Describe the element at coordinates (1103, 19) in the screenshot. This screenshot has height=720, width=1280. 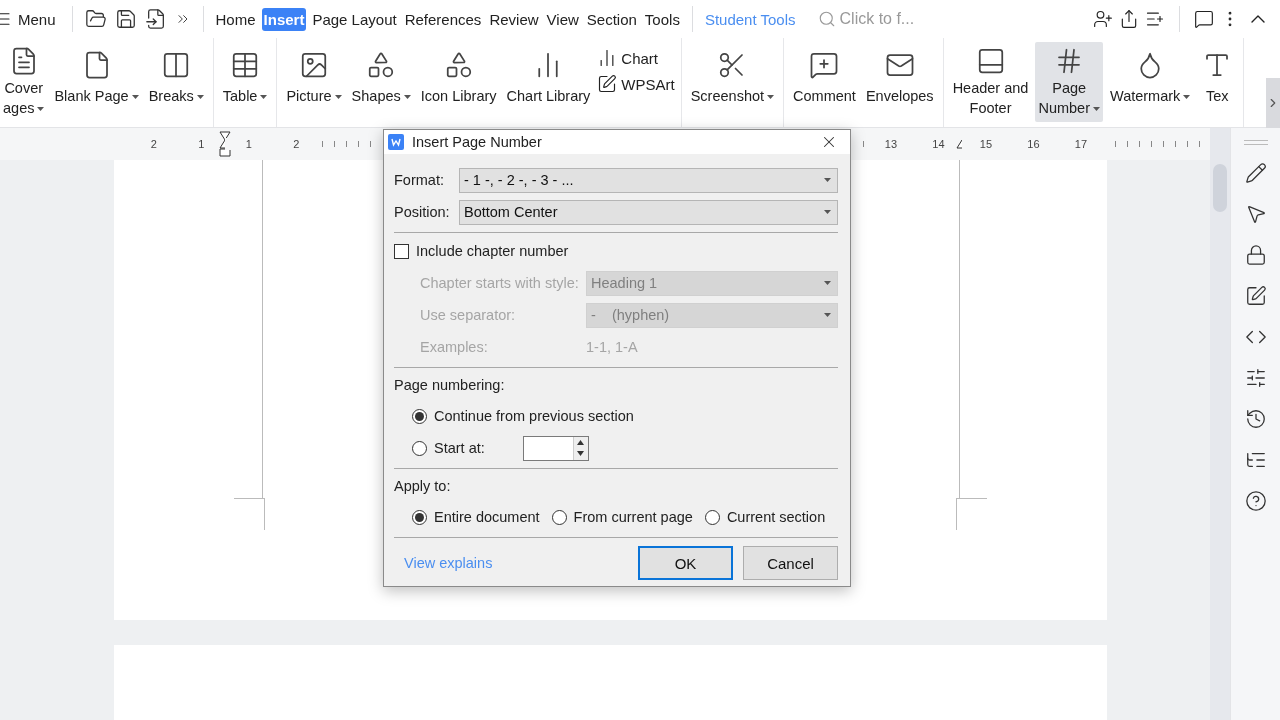
I see `add-user-icon` at that location.